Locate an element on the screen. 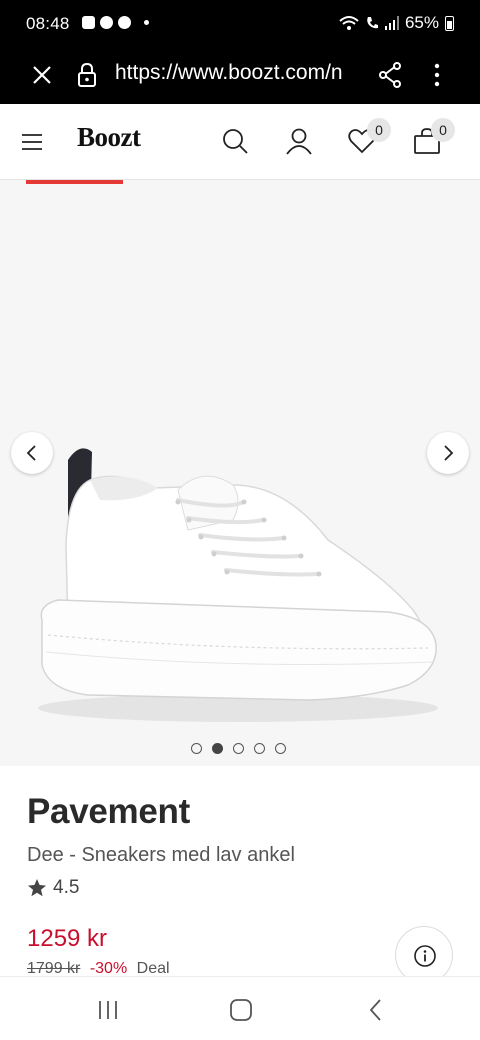 The width and height of the screenshot is (480, 1040). gallery-dot-active is located at coordinates (217, 748).